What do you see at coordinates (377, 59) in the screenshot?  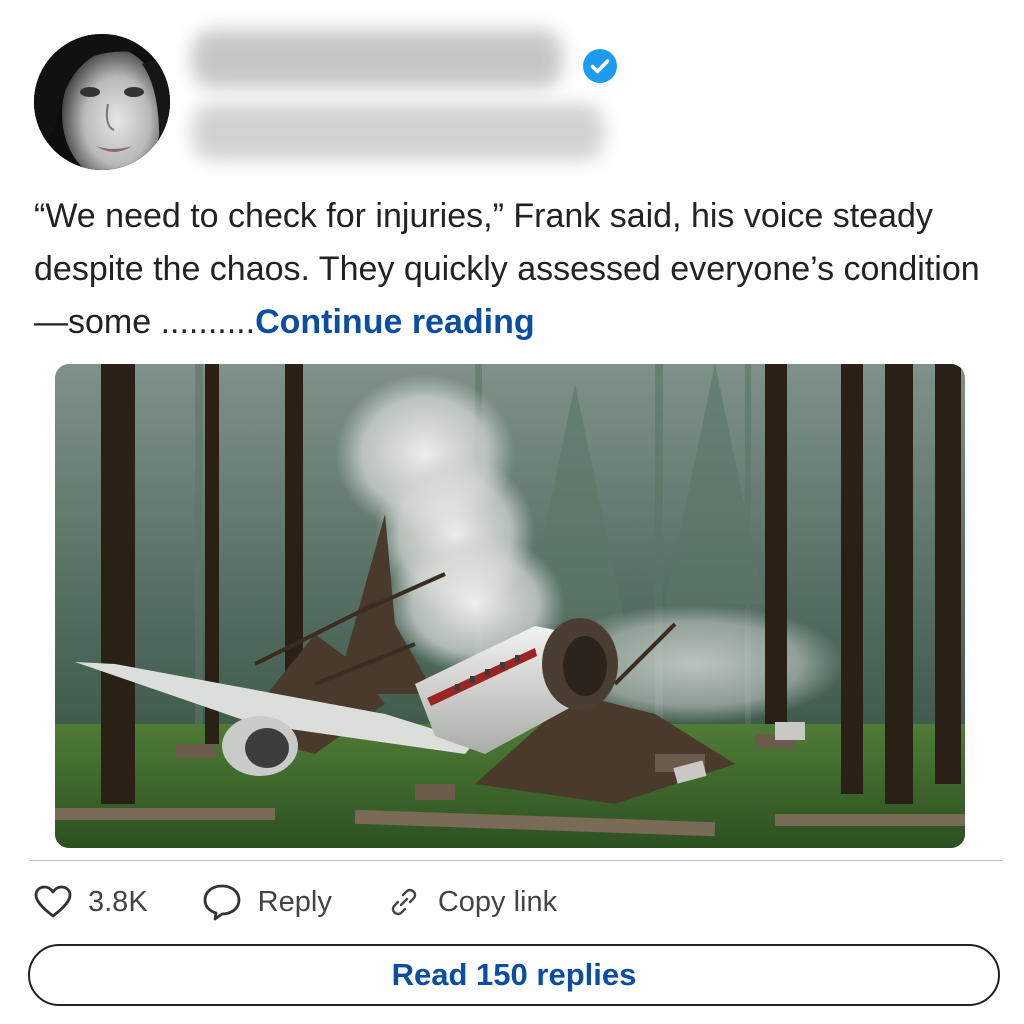 I see `blurred-username` at bounding box center [377, 59].